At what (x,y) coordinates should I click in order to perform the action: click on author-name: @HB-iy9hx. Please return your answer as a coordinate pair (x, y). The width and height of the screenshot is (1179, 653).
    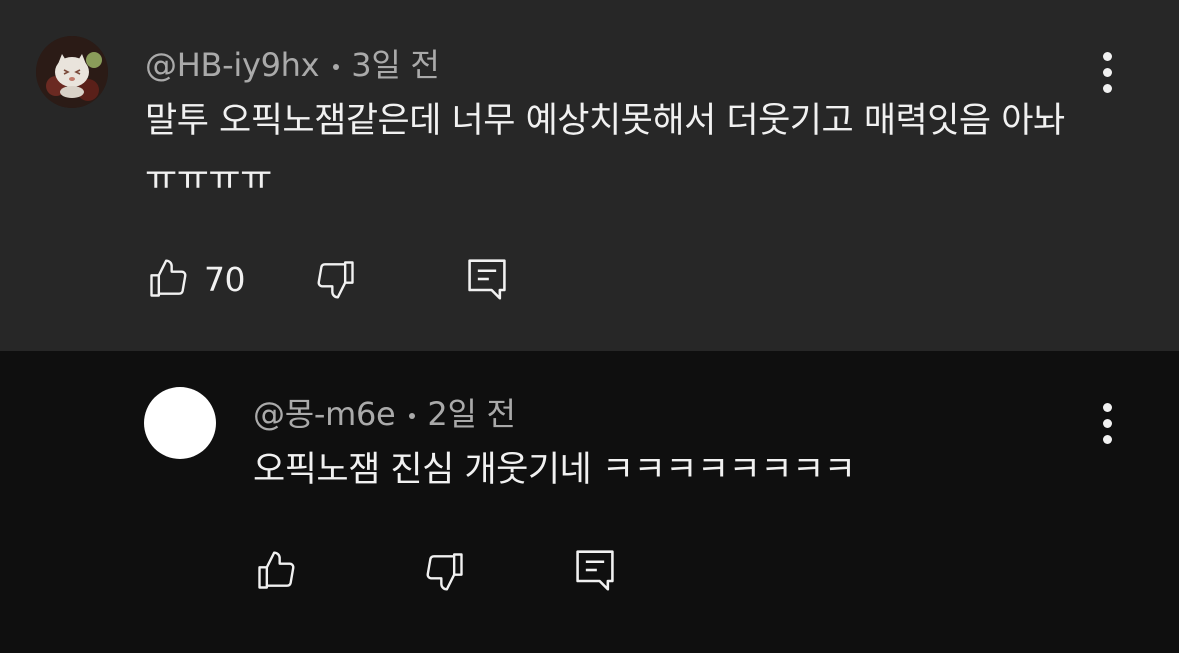
    Looking at the image, I should click on (232, 65).